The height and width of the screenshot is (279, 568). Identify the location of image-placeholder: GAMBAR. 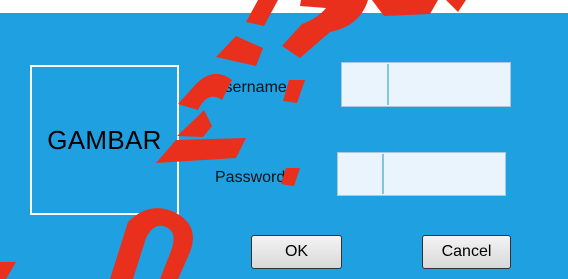
(104, 140).